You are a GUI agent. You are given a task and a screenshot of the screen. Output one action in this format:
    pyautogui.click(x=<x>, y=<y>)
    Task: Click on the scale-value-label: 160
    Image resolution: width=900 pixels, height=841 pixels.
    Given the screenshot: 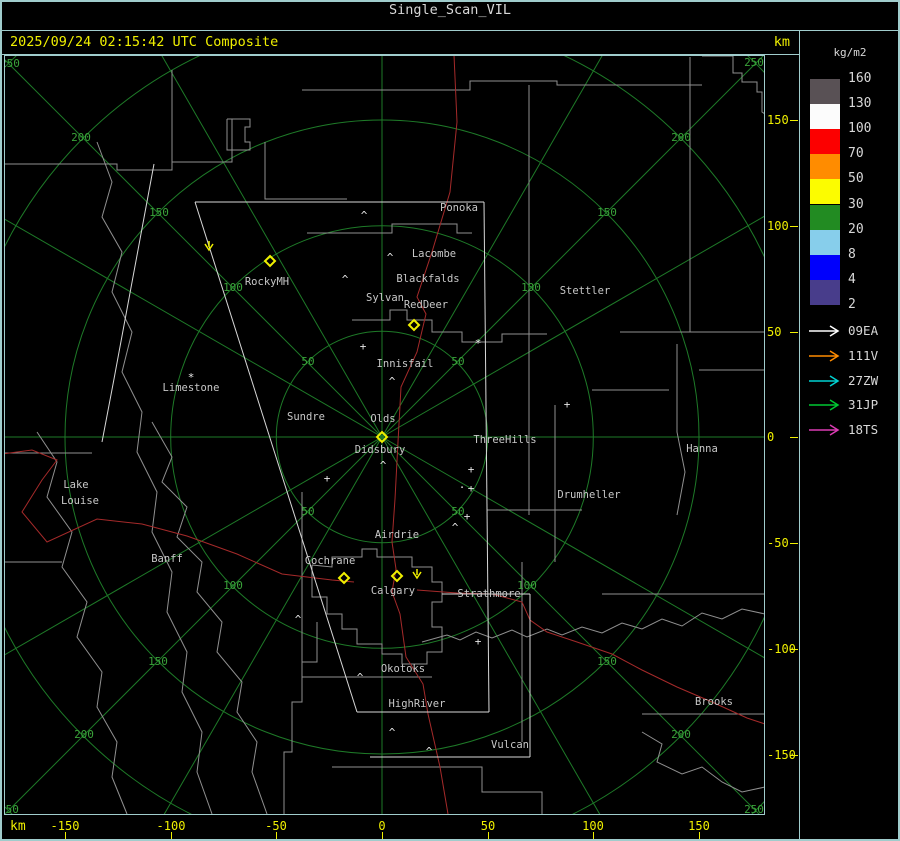 What is the action you would take?
    pyautogui.click(x=860, y=78)
    